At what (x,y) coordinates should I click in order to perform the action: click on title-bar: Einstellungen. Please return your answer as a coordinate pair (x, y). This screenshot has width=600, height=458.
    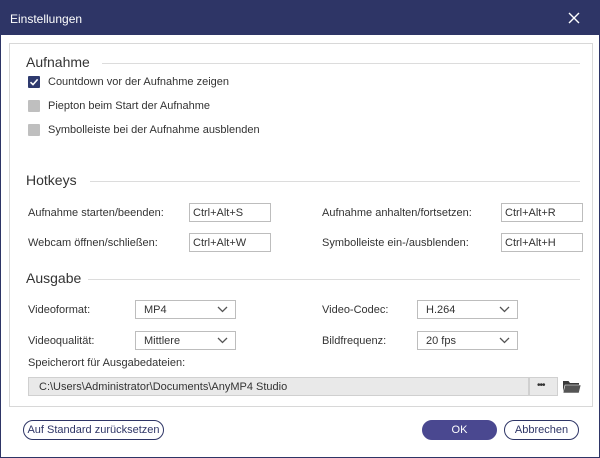
    Looking at the image, I should click on (300, 18).